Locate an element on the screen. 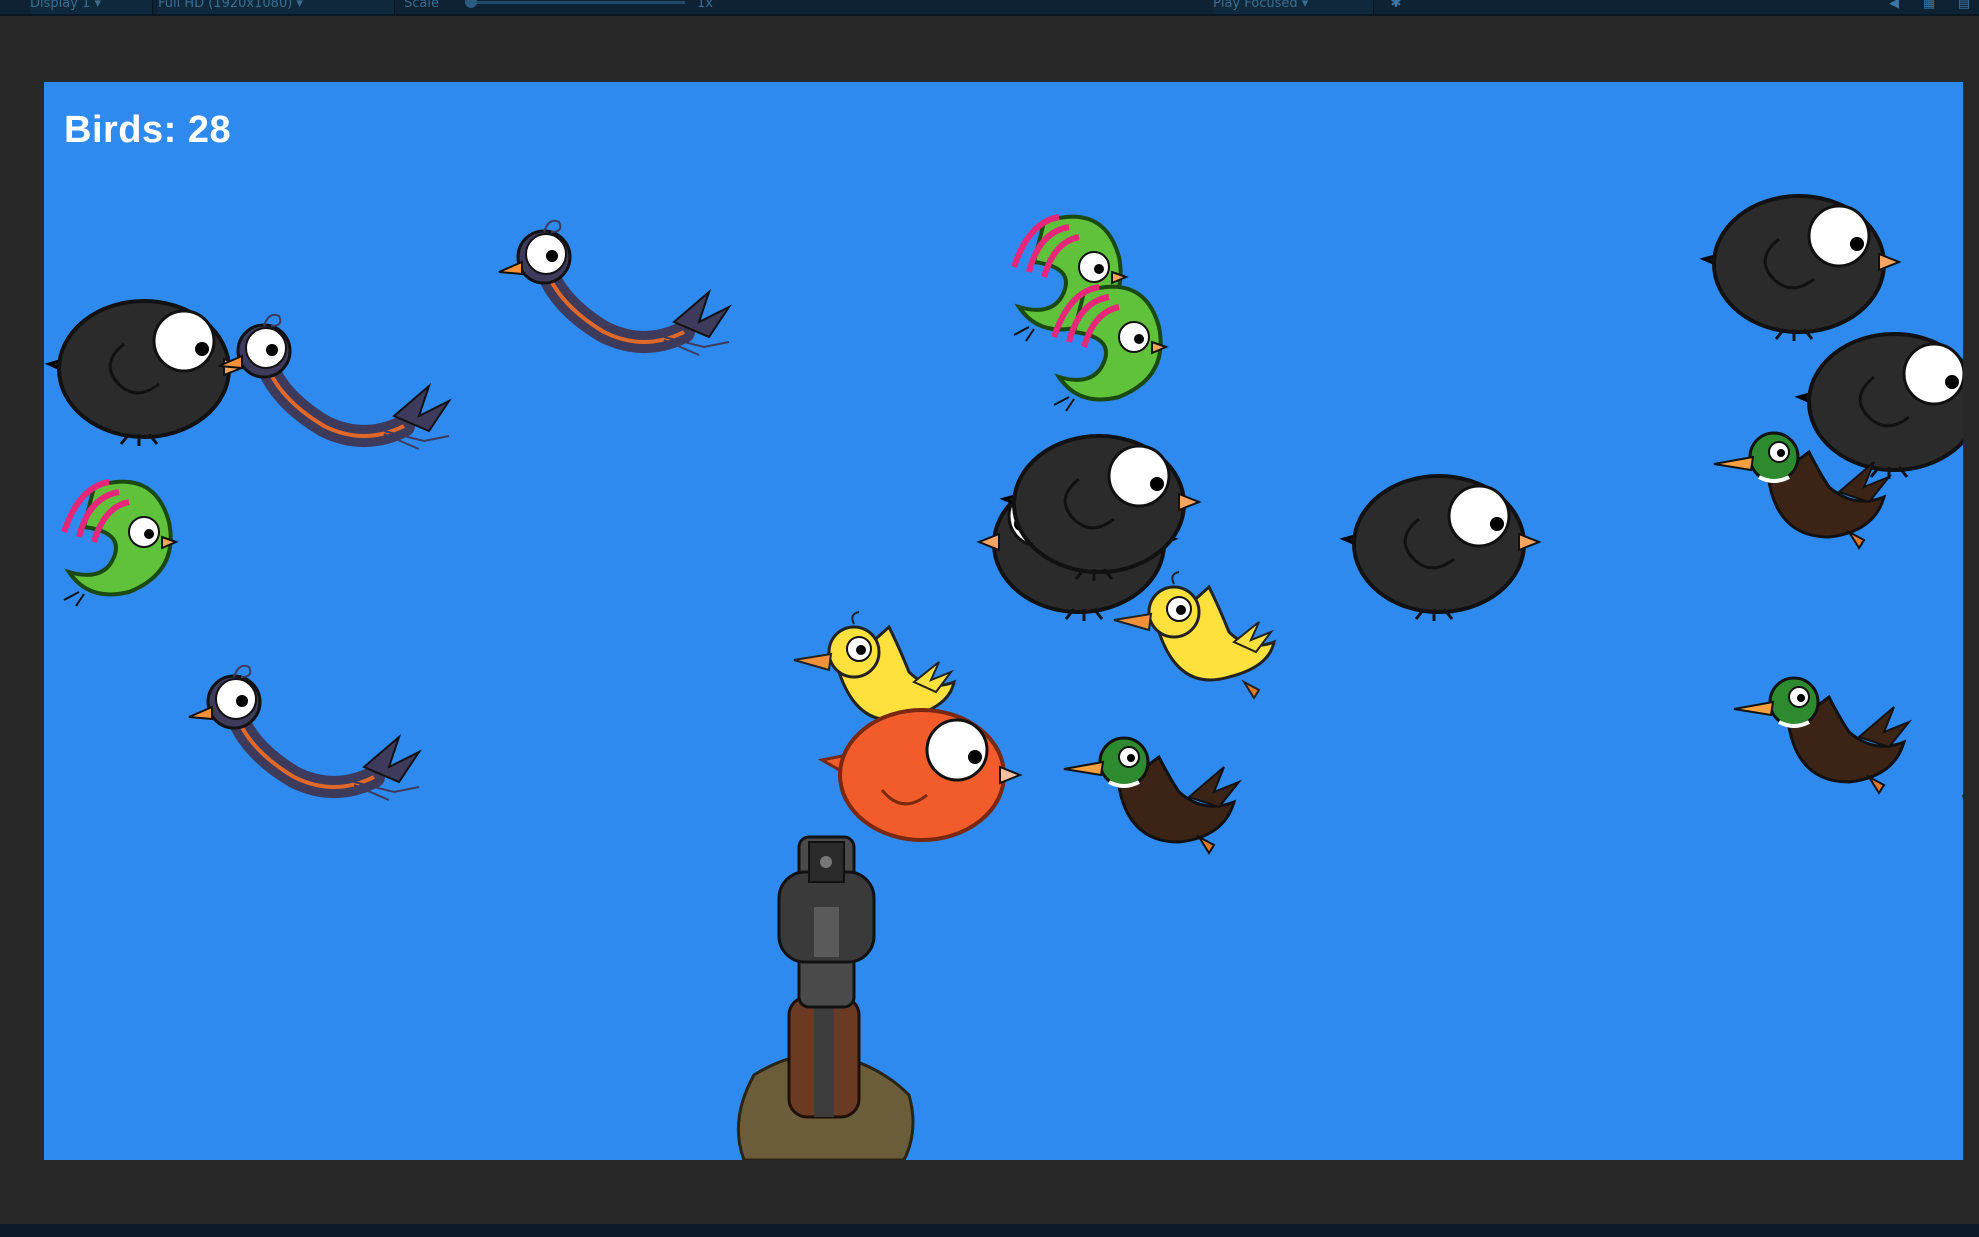 The width and height of the screenshot is (1979, 1237). stats-icon: ▦ is located at coordinates (1929, 7).